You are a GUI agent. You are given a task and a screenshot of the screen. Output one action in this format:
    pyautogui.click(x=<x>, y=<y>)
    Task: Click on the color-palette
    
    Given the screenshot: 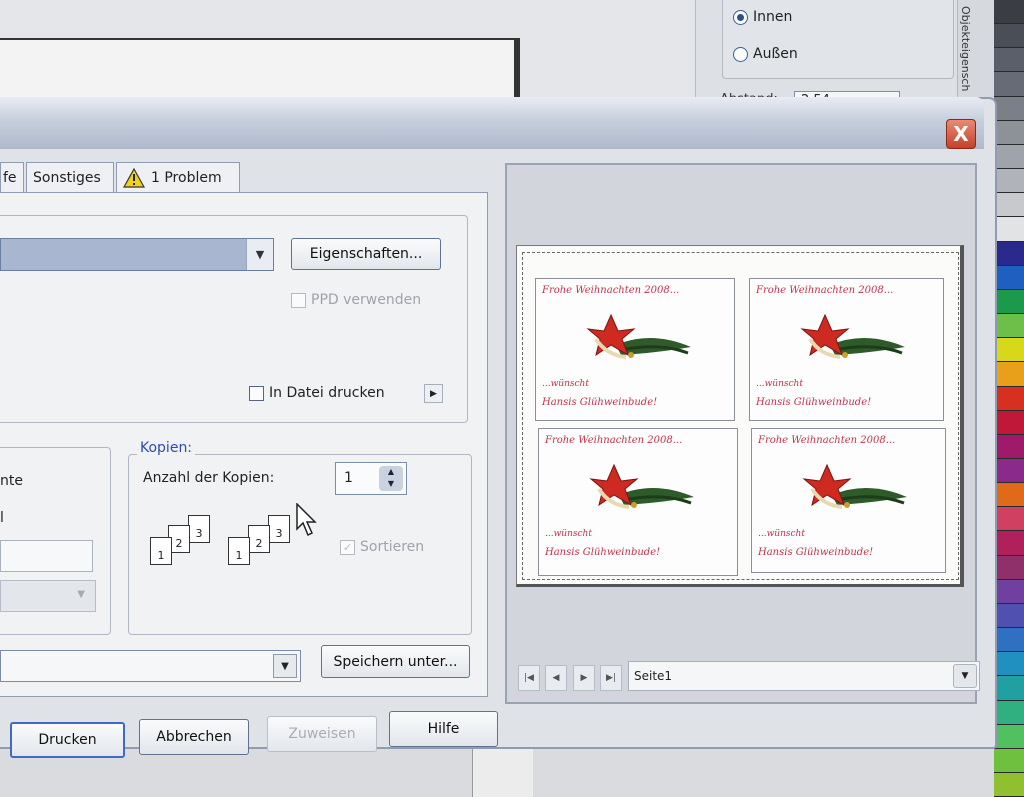 What is the action you would take?
    pyautogui.click(x=1009, y=398)
    